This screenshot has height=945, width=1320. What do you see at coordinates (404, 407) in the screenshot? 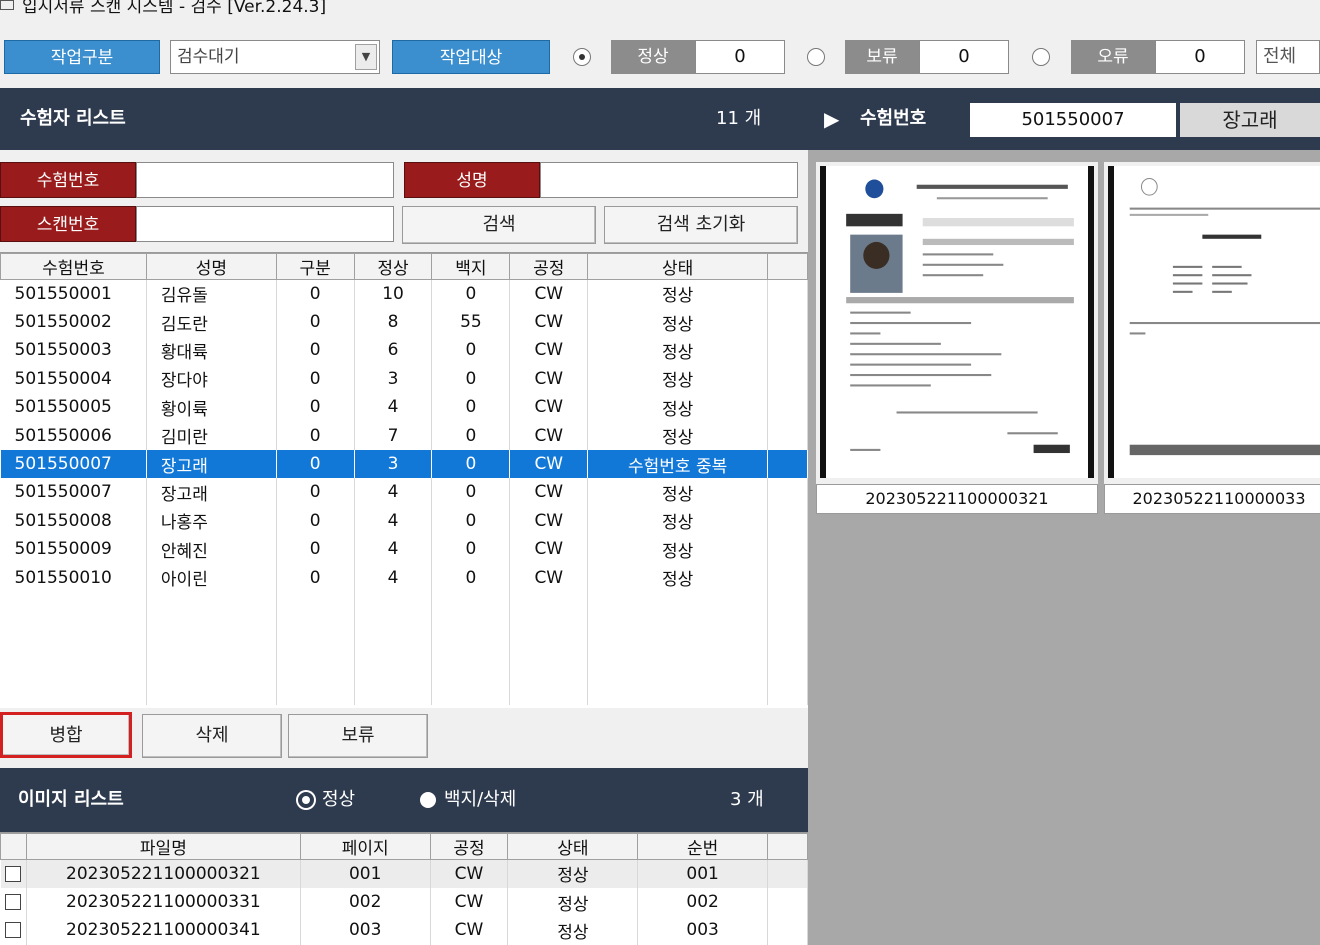
I see `table-row: 501550005 황이륙 0 4 0 CW 정상` at bounding box center [404, 407].